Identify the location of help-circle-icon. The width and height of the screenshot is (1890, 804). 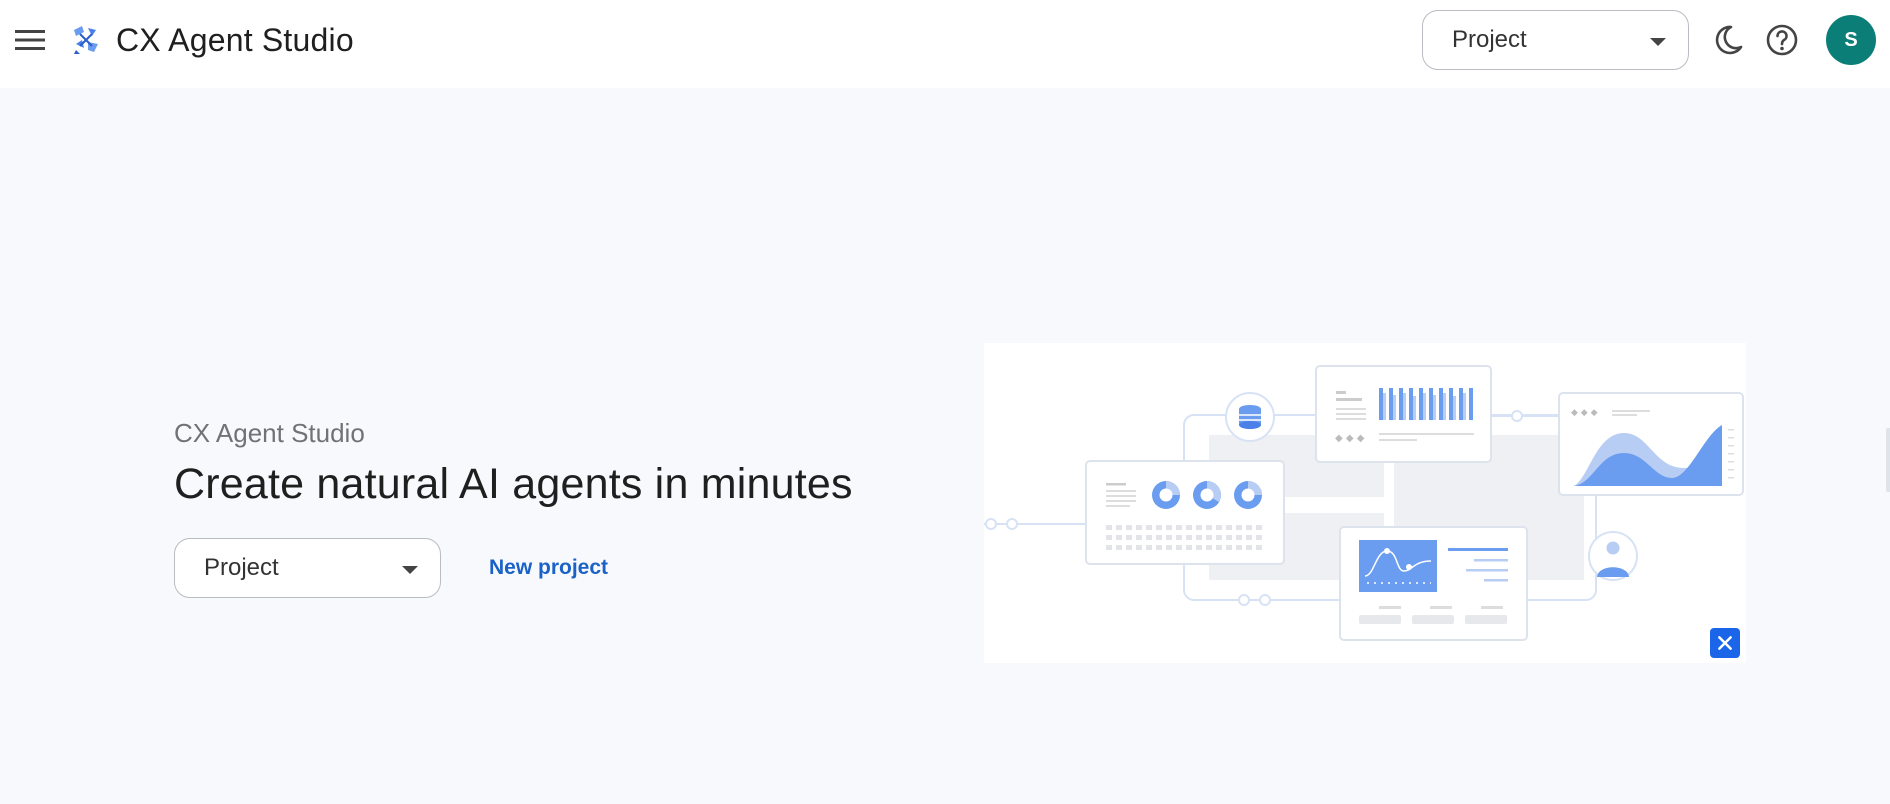
(1782, 40).